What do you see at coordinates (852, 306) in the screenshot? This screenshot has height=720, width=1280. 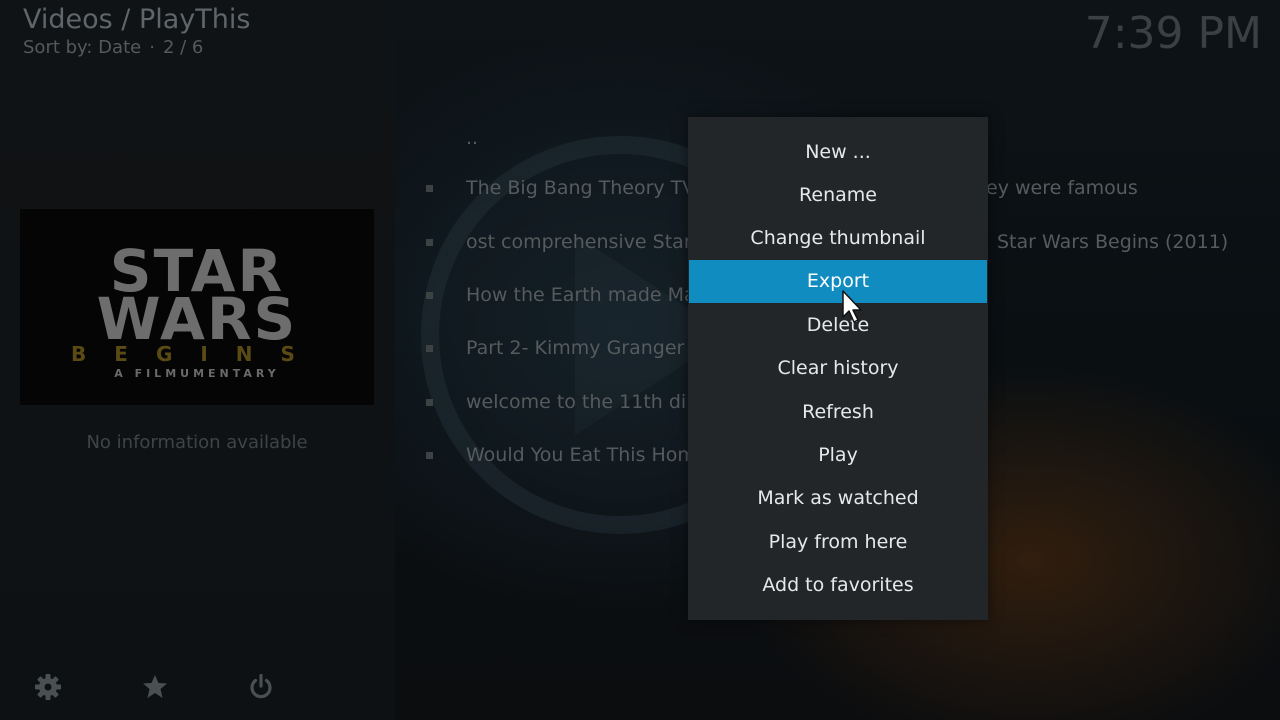 I see `mouse-cursor-icon` at bounding box center [852, 306].